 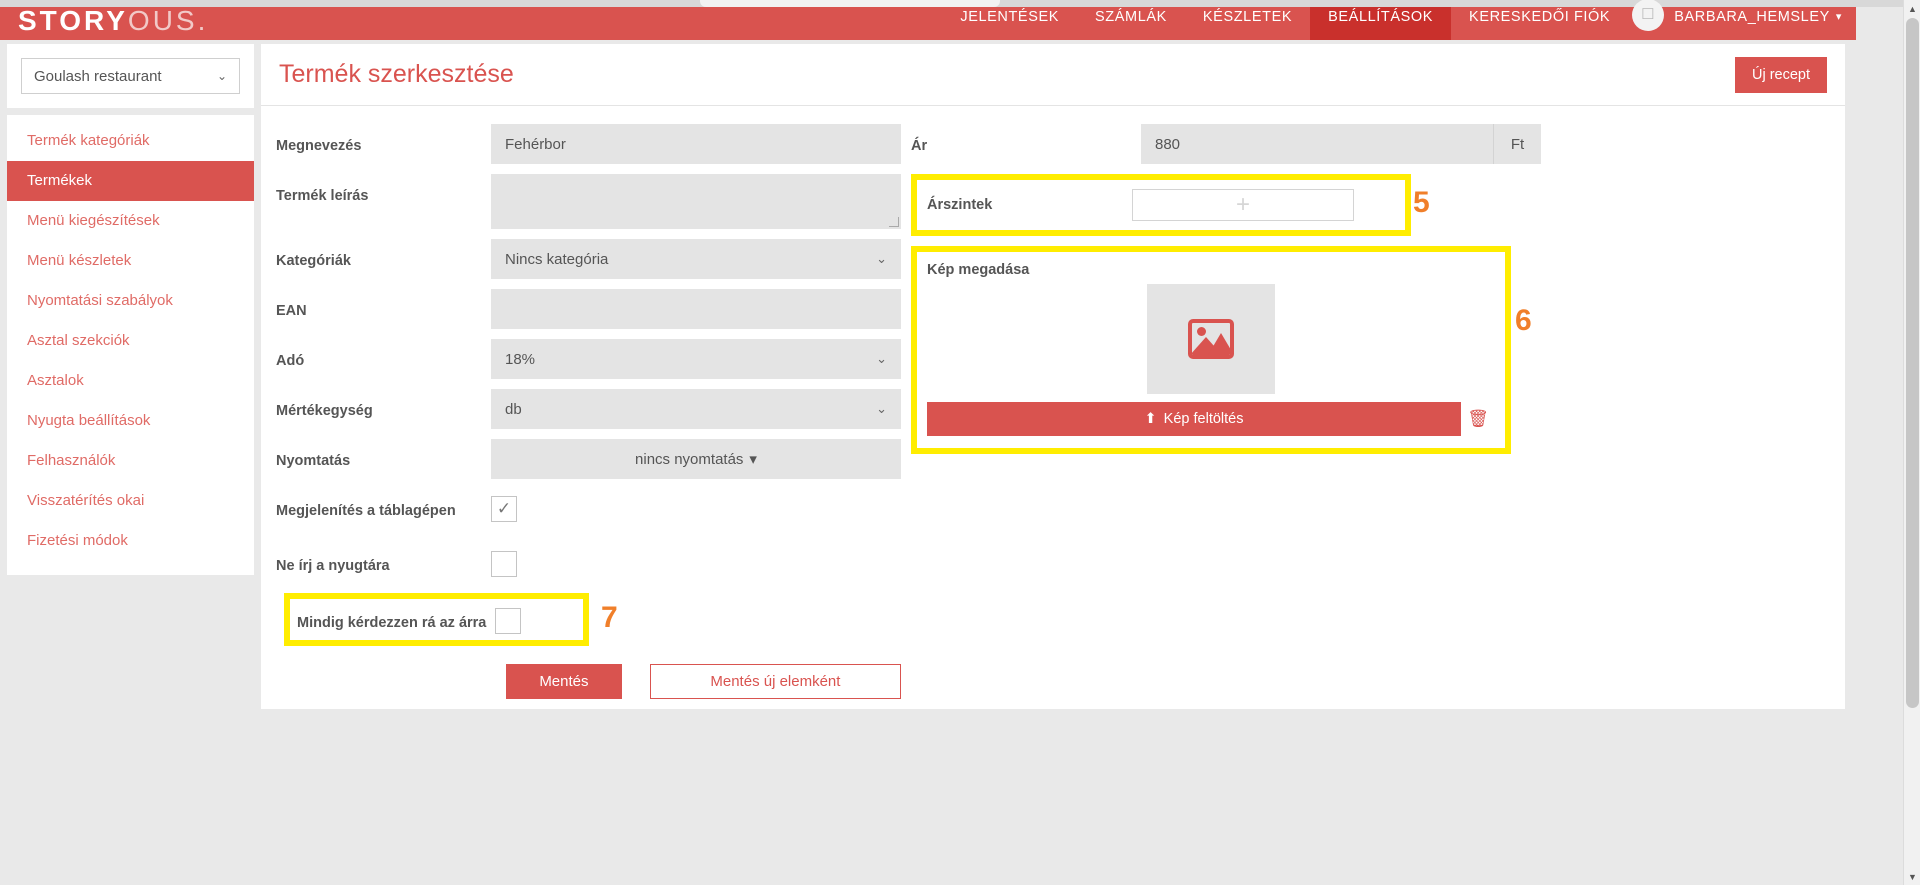 What do you see at coordinates (130, 301) in the screenshot?
I see `sidebar-item-nyomtatasi-szabalyok: Nyomtatási szabályok` at bounding box center [130, 301].